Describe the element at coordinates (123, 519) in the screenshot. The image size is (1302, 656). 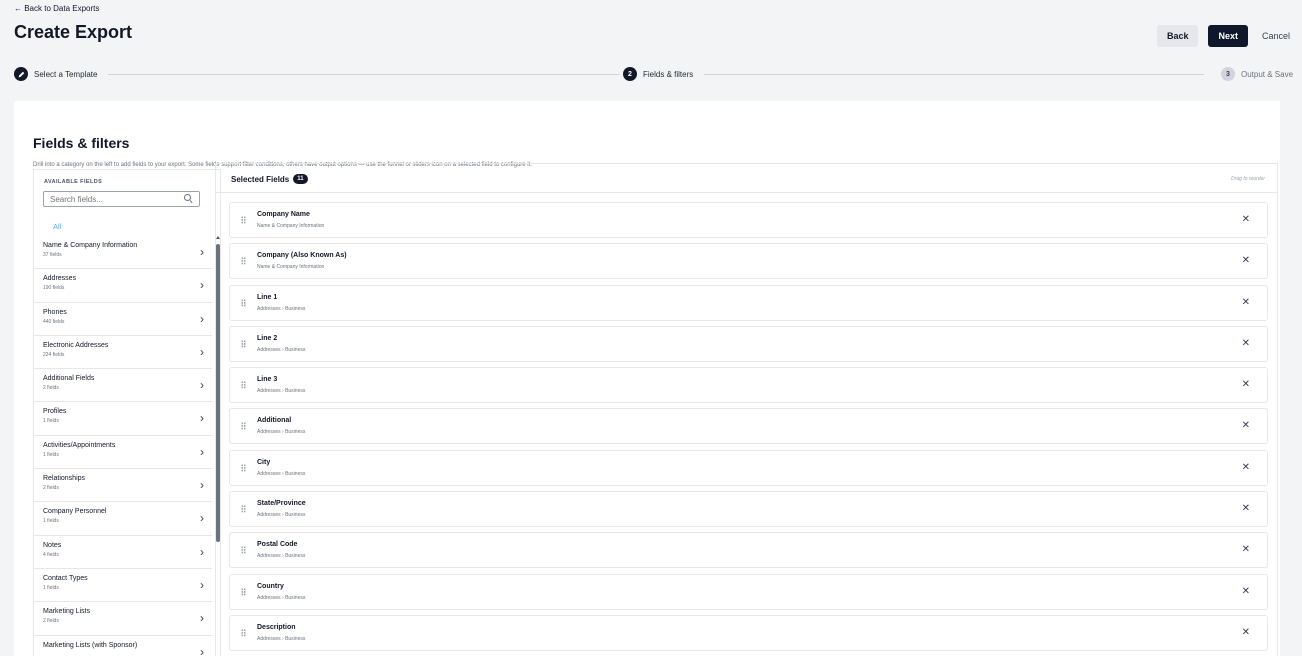
I see `category-item: Company Personnel 1 fields ›` at that location.